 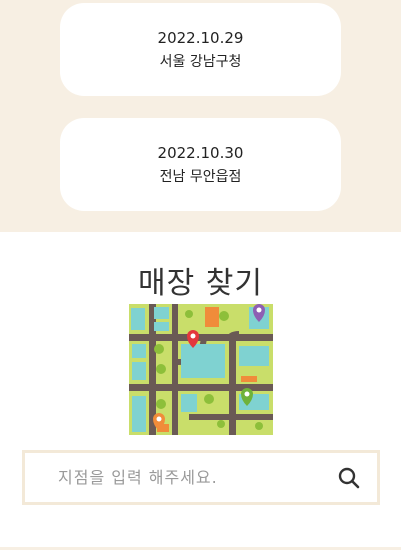 I want to click on search-icon, so click(x=349, y=477).